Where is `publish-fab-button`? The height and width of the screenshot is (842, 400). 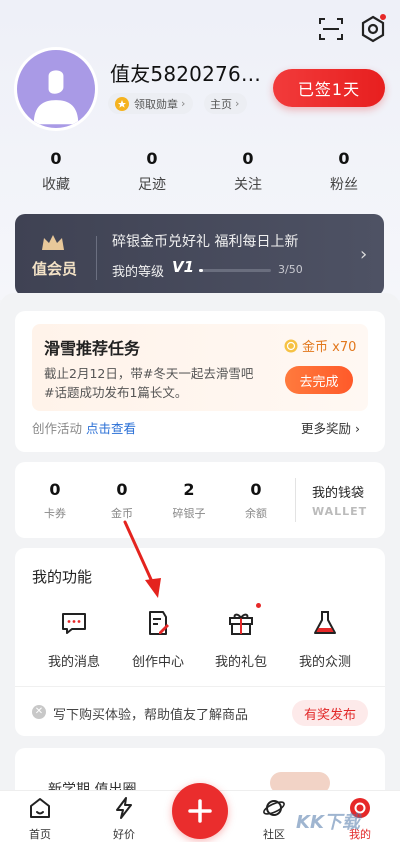
publish-fab-button is located at coordinates (200, 811).